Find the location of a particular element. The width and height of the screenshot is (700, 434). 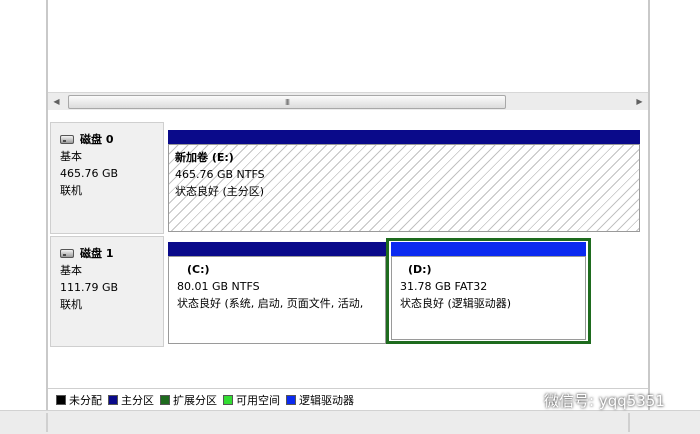

wechat-watermark: 微信号: yqq5351 is located at coordinates (590, 400).